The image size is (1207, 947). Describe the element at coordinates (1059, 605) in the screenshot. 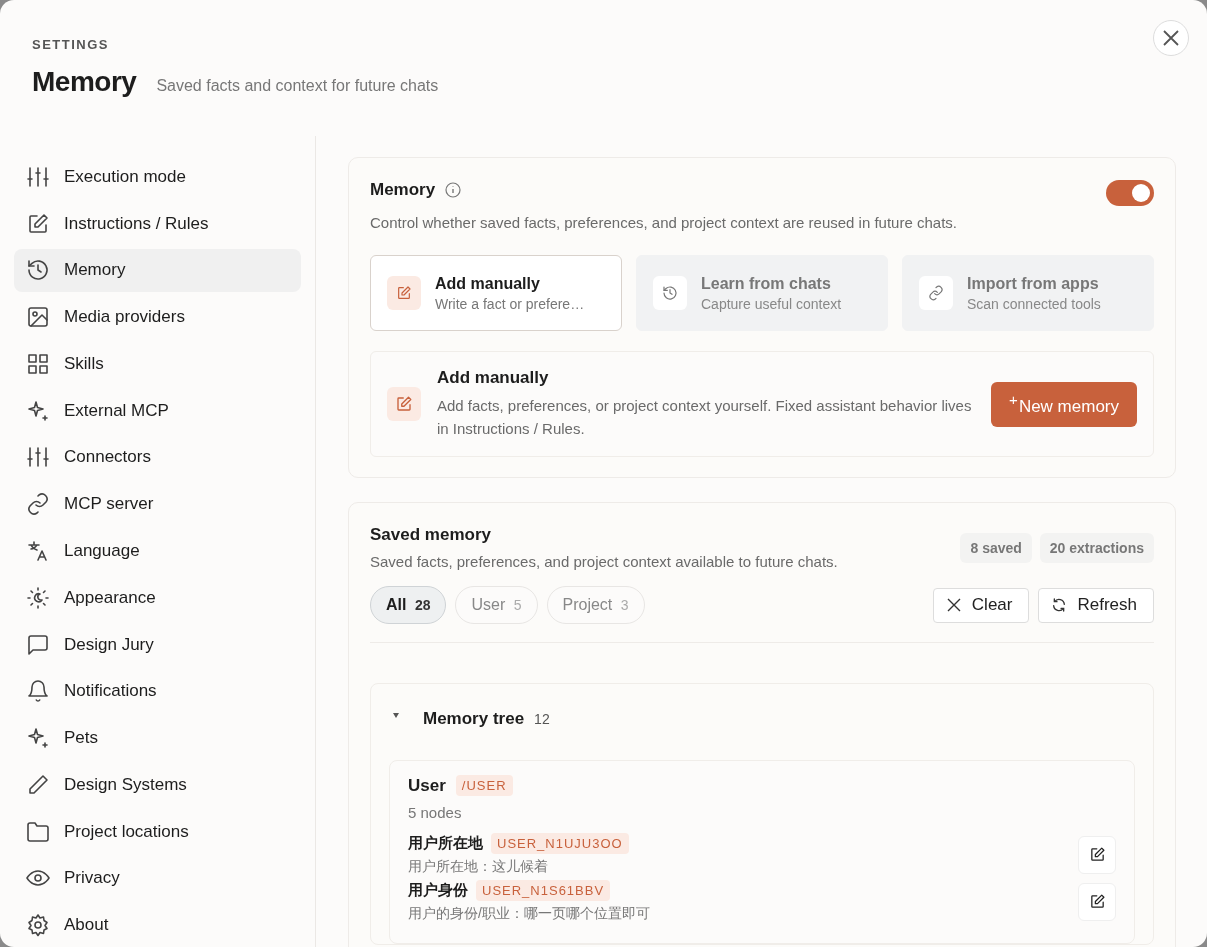

I see `refresh-icon` at that location.